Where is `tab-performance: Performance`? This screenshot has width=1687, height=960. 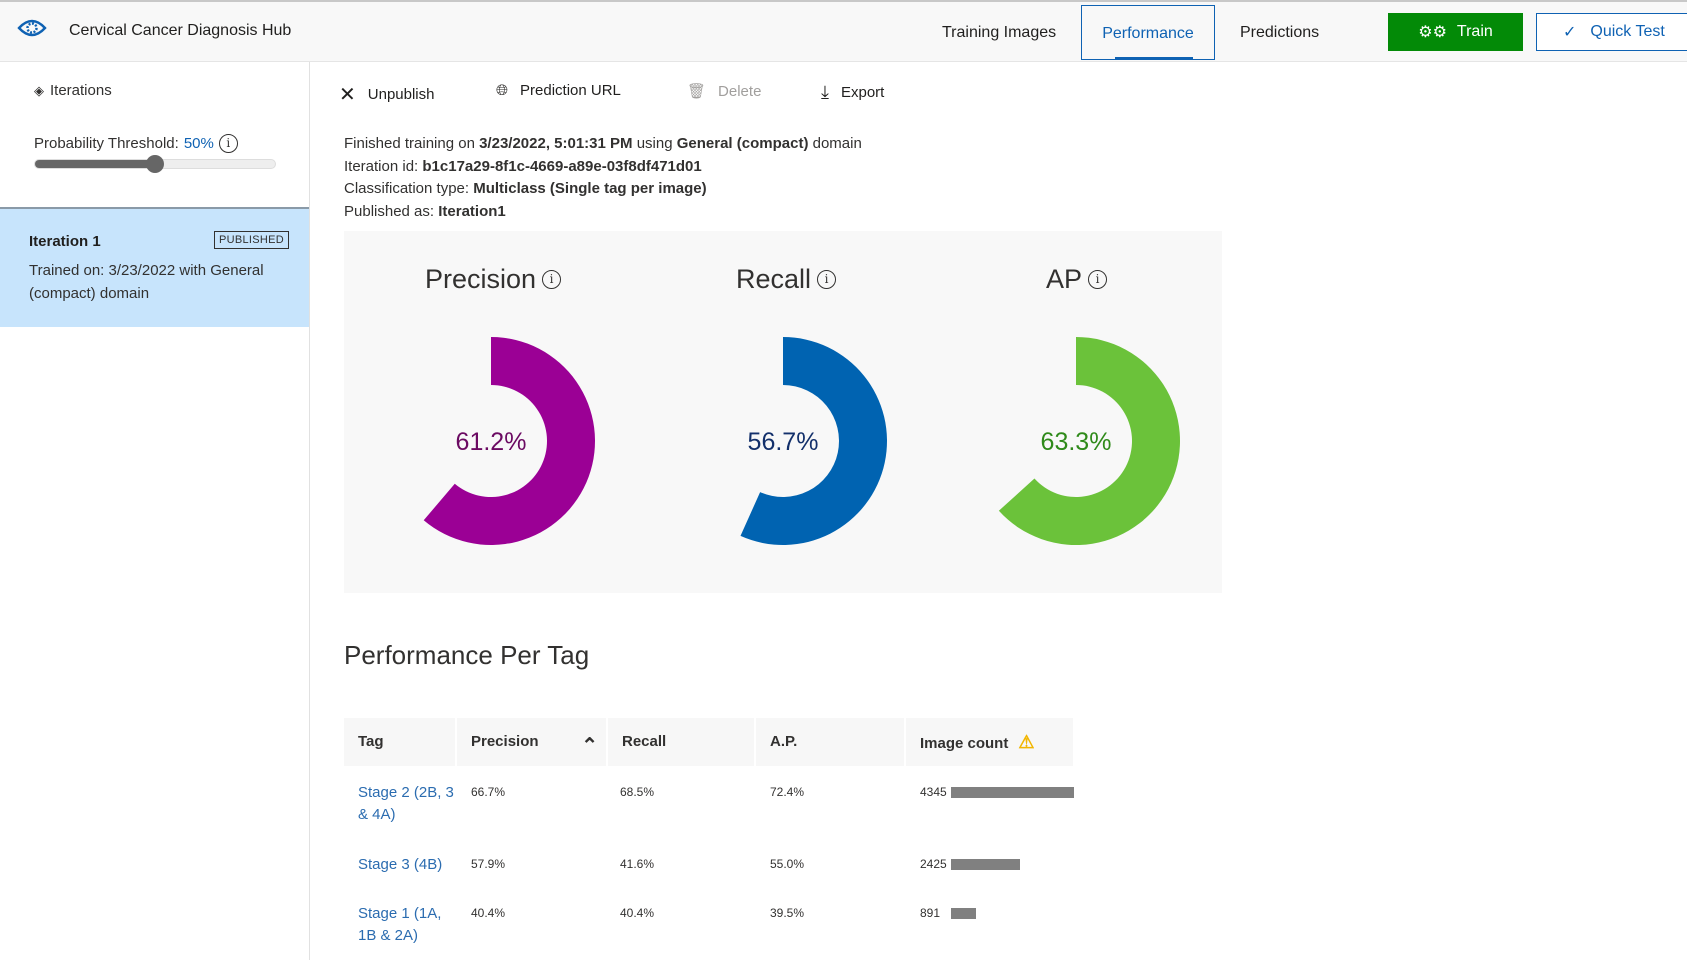 tab-performance: Performance is located at coordinates (1148, 32).